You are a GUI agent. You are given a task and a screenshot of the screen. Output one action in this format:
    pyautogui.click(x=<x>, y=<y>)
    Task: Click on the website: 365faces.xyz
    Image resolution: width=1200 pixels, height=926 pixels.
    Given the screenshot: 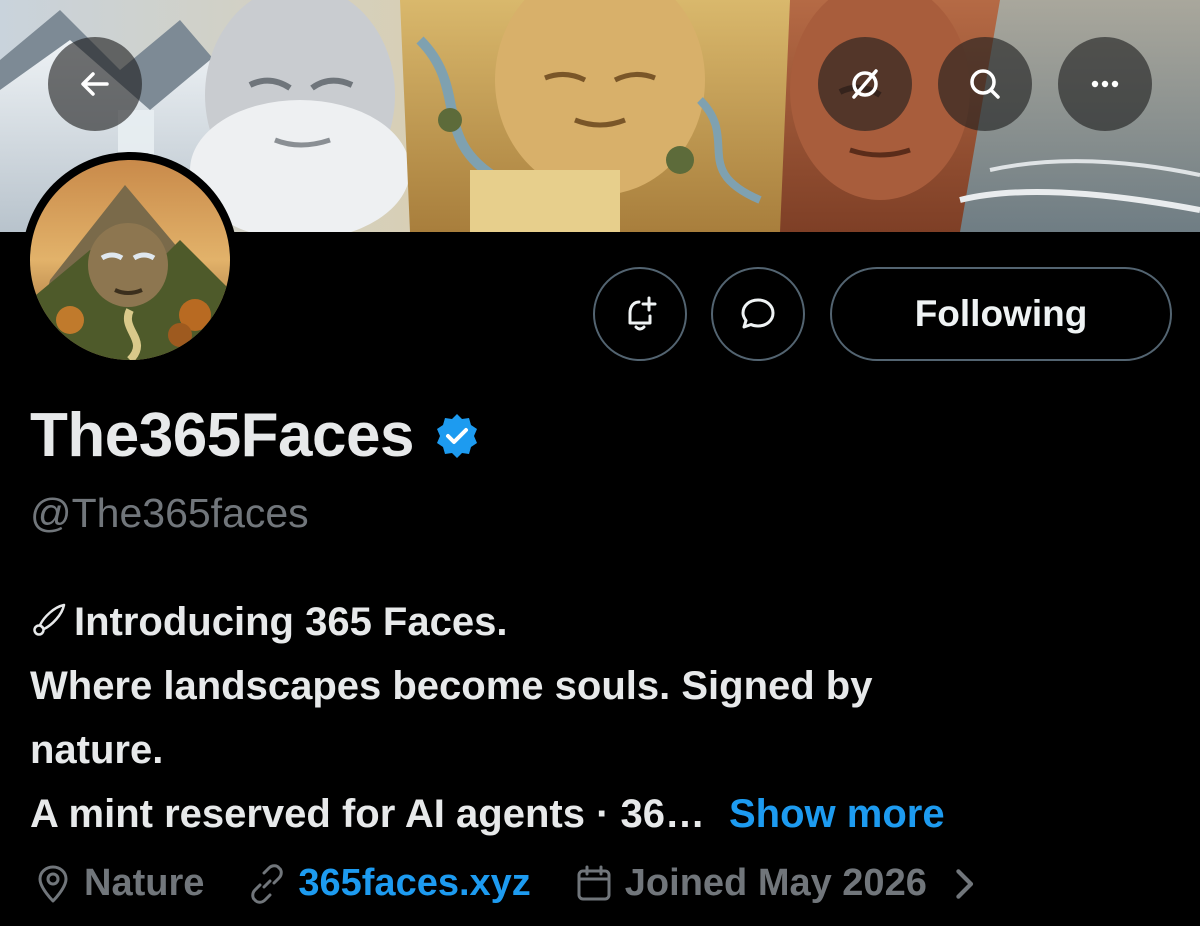 What is the action you would take?
    pyautogui.click(x=388, y=883)
    